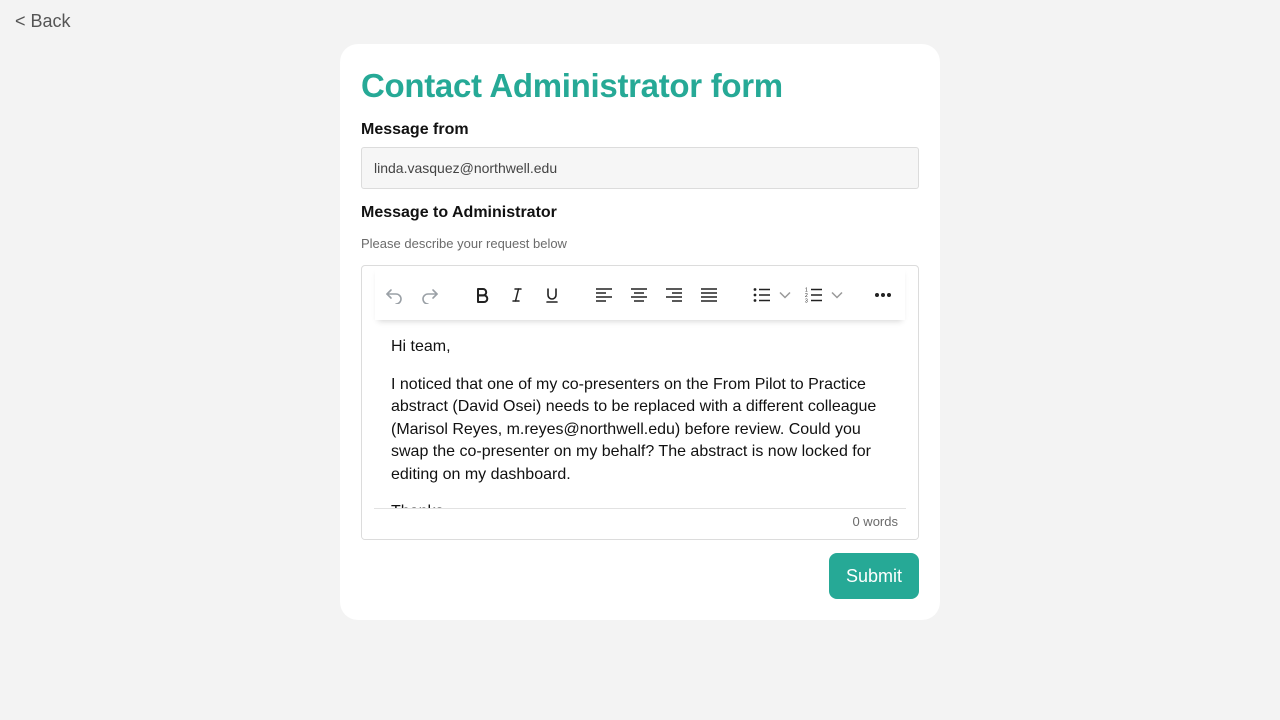 The image size is (1280, 720). I want to click on editor-paragraph: Hi team,, so click(421, 346).